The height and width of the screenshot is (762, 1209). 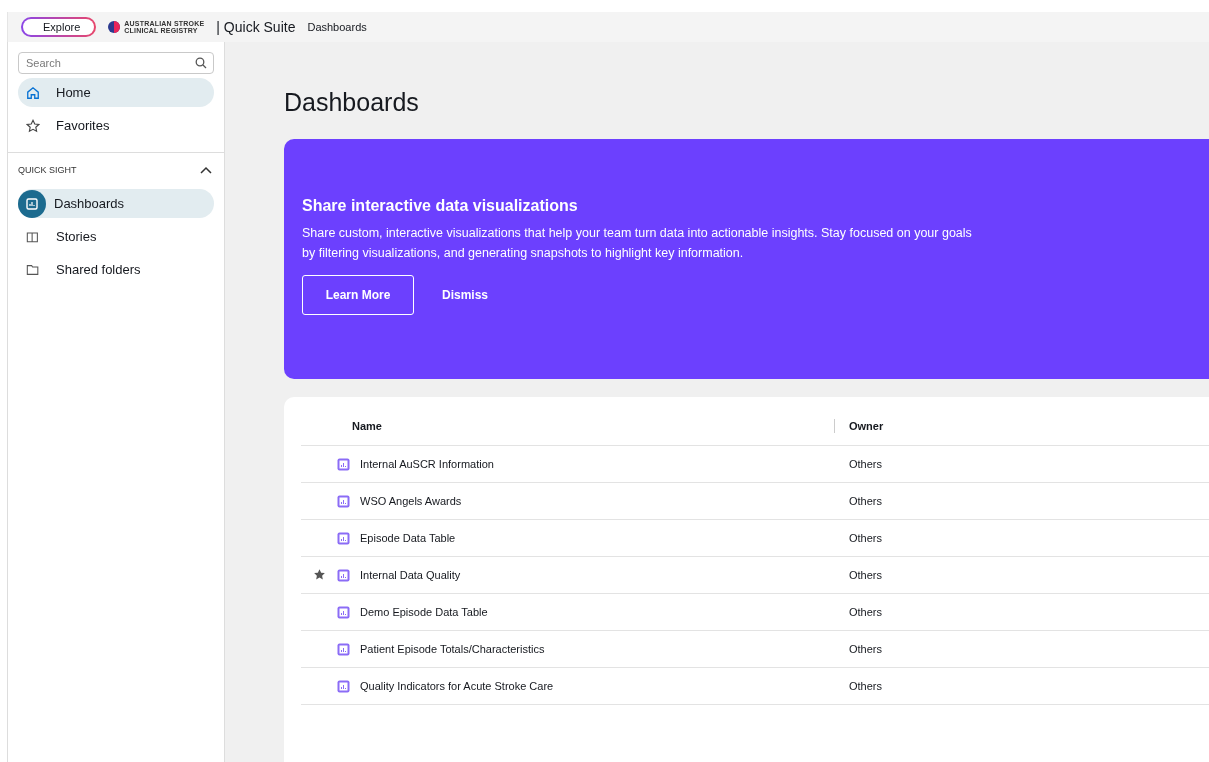 What do you see at coordinates (256, 27) in the screenshot?
I see `app-name: | Quick Suite` at bounding box center [256, 27].